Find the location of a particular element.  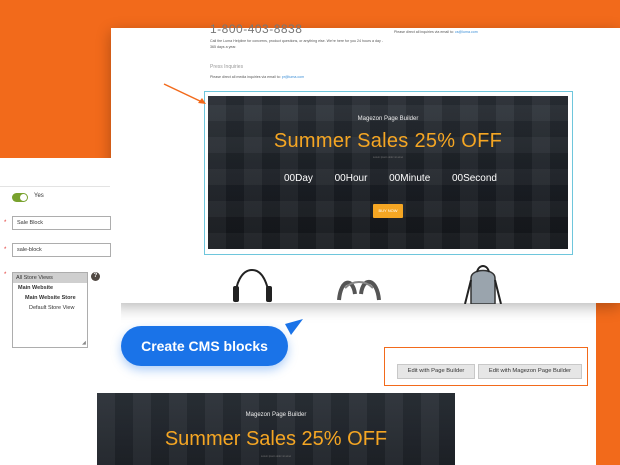

edit-with-magezon-button: Edit with Magezon Page Builder is located at coordinates (530, 371).